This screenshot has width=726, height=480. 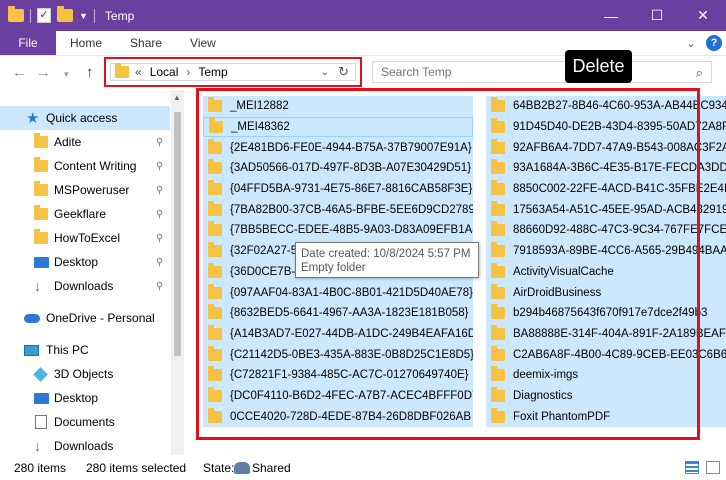 What do you see at coordinates (619, 106) in the screenshot?
I see `file-name: 64BB2B27-8B46-4C60-953A-AB44EC93433B` at bounding box center [619, 106].